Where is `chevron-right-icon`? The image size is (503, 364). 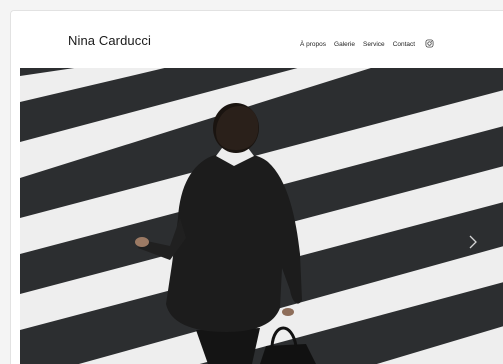
chevron-right-icon is located at coordinates (473, 242).